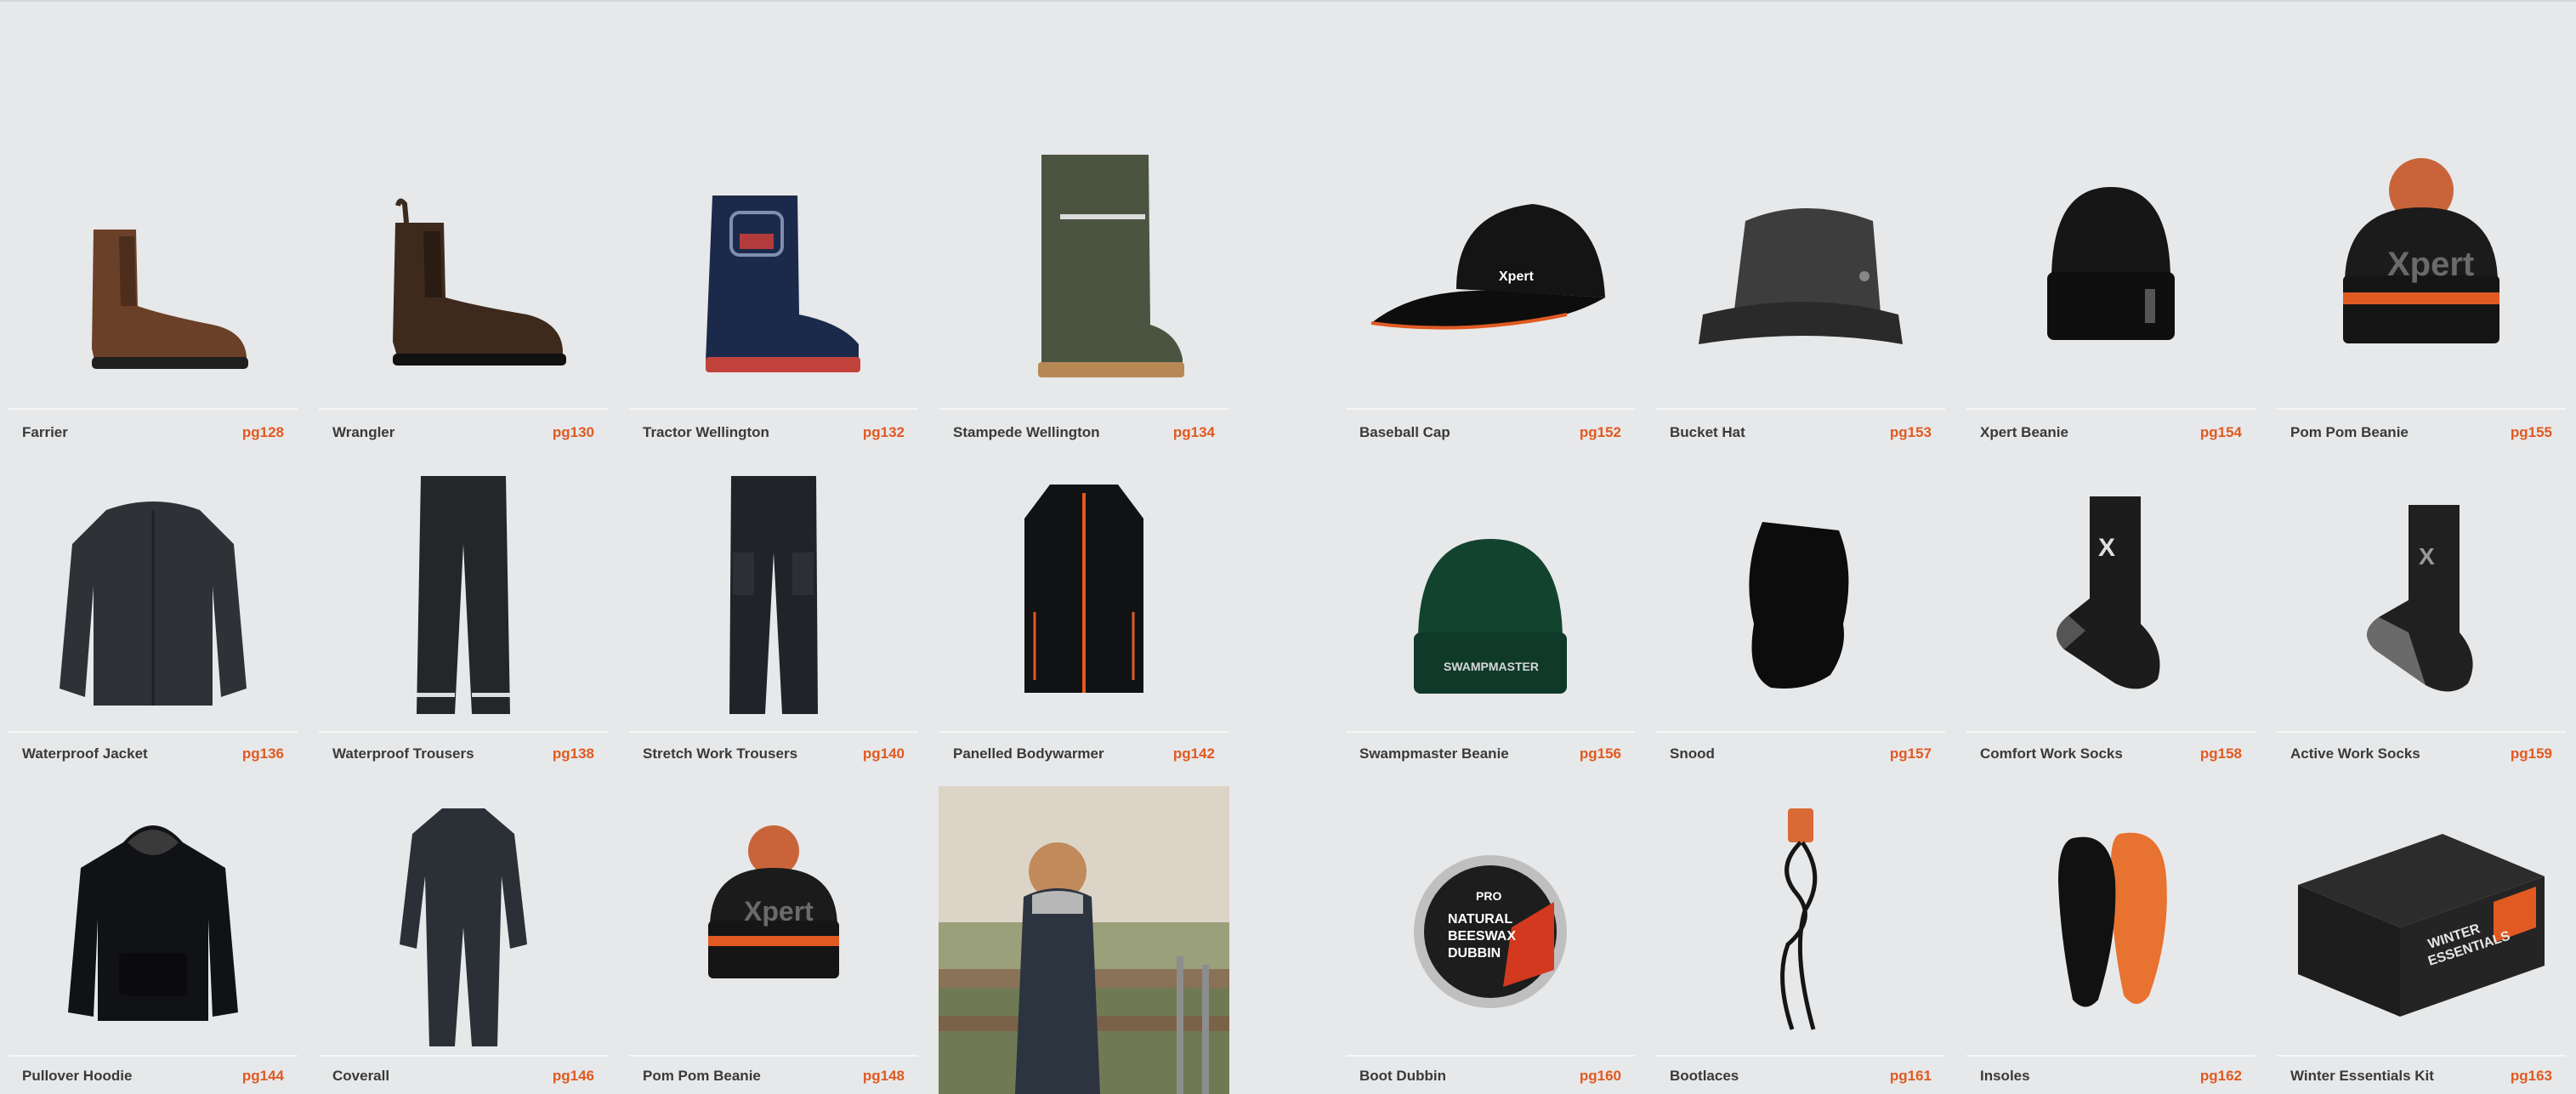 Image resolution: width=2576 pixels, height=1094 pixels. I want to click on product-name: Stampede Wellington, so click(1027, 432).